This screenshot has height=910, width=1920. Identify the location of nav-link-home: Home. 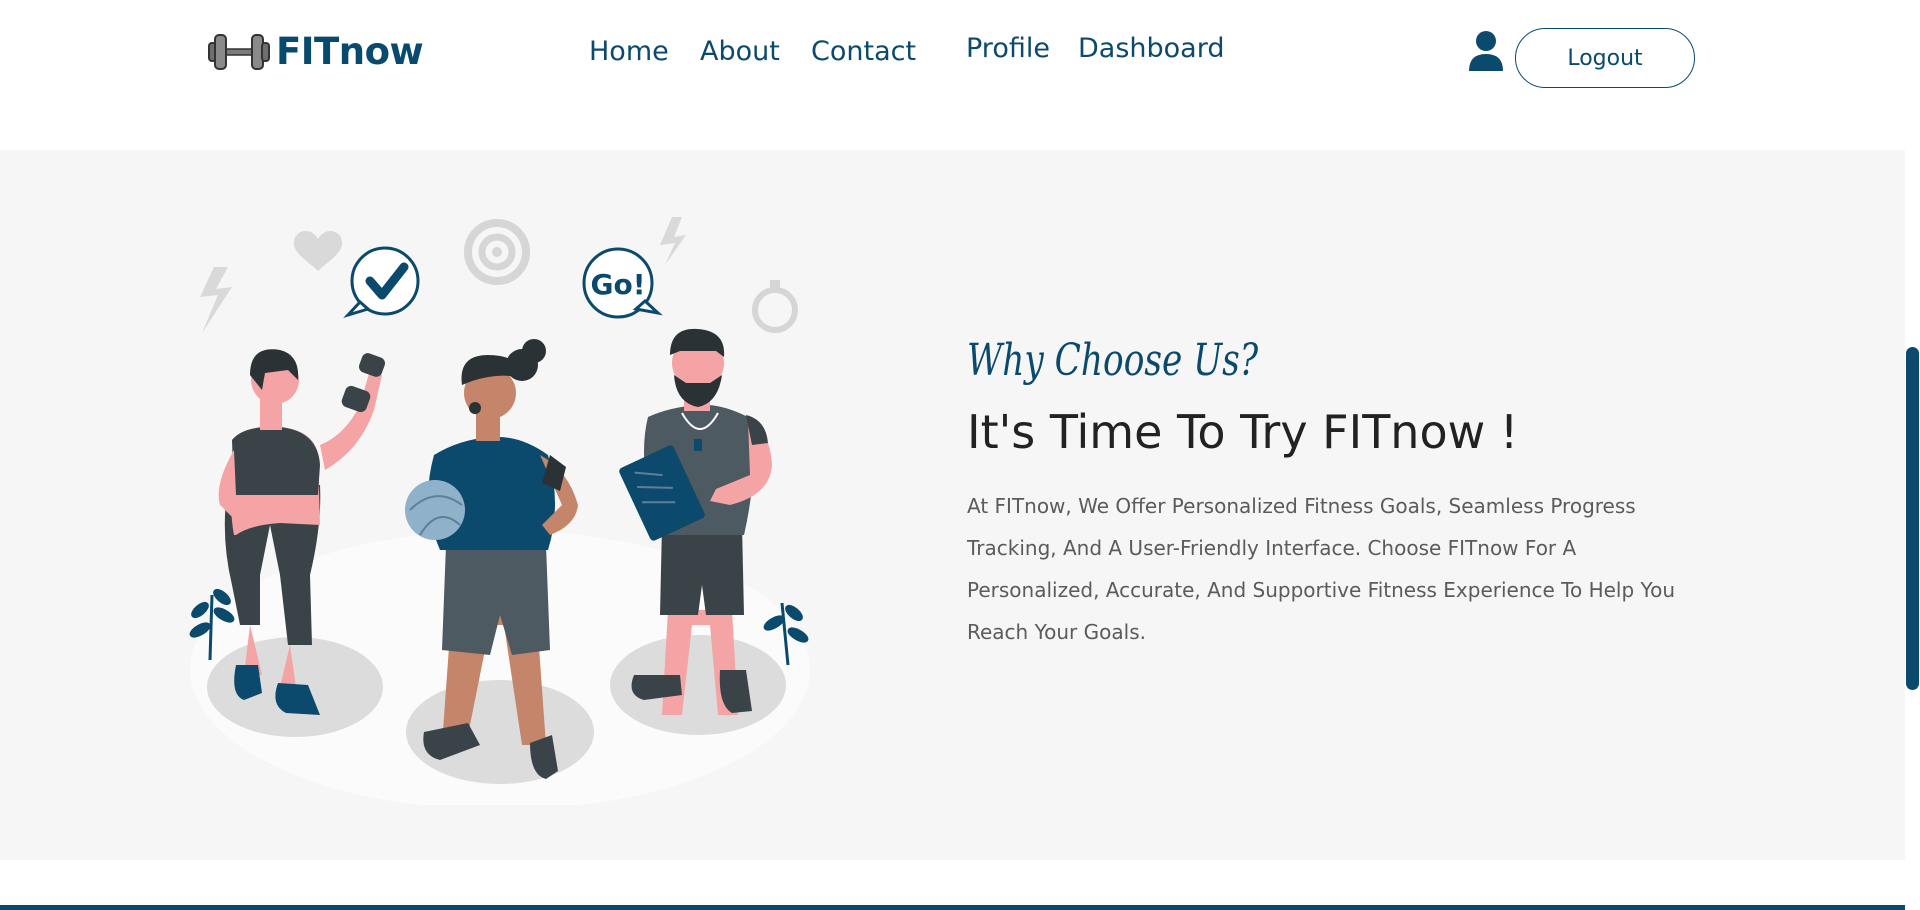
(629, 51).